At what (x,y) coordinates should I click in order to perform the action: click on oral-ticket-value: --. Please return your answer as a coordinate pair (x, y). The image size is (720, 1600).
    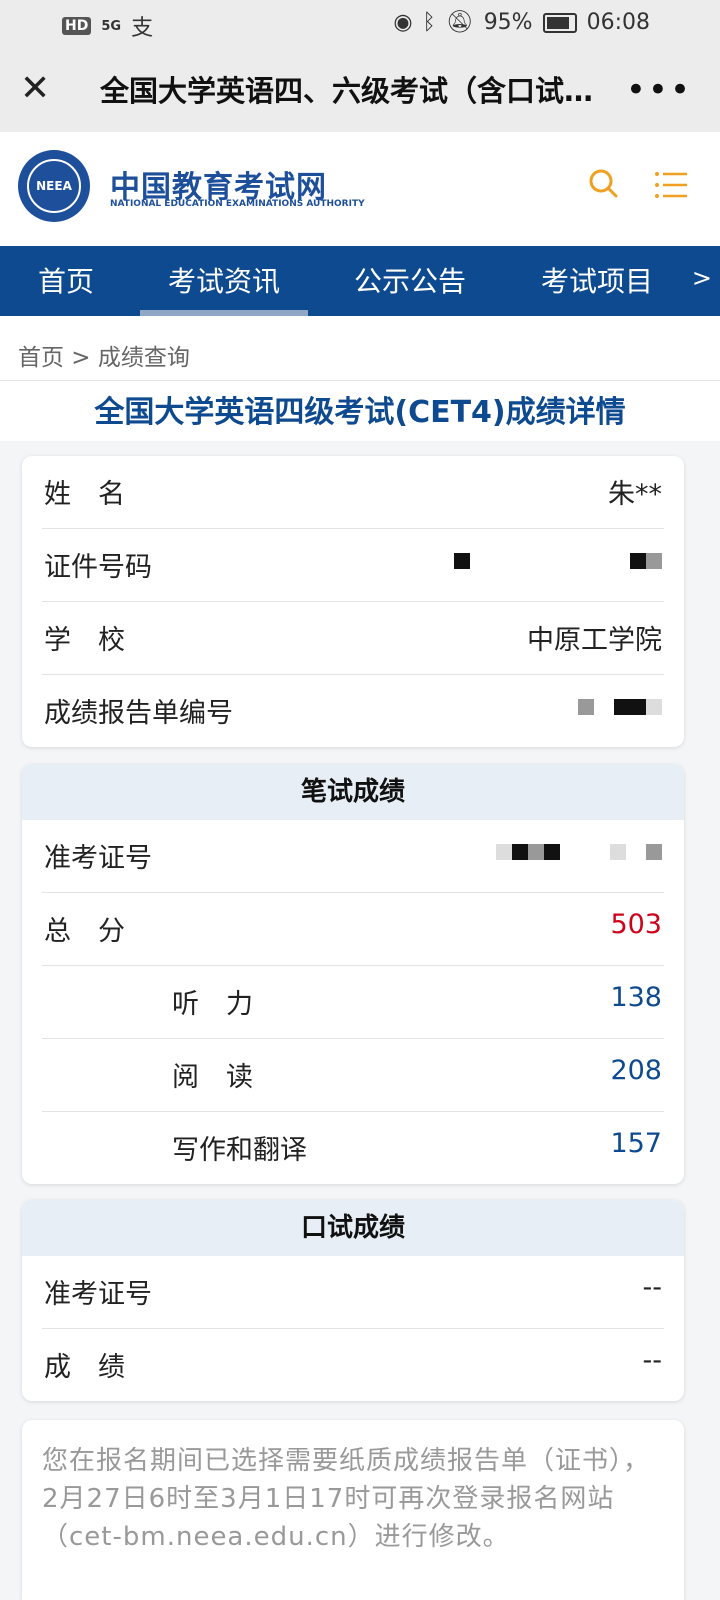
    Looking at the image, I should click on (652, 1287).